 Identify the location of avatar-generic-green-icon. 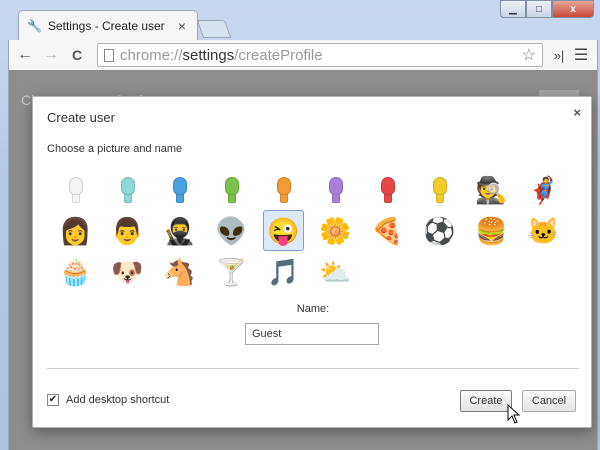
(231, 189).